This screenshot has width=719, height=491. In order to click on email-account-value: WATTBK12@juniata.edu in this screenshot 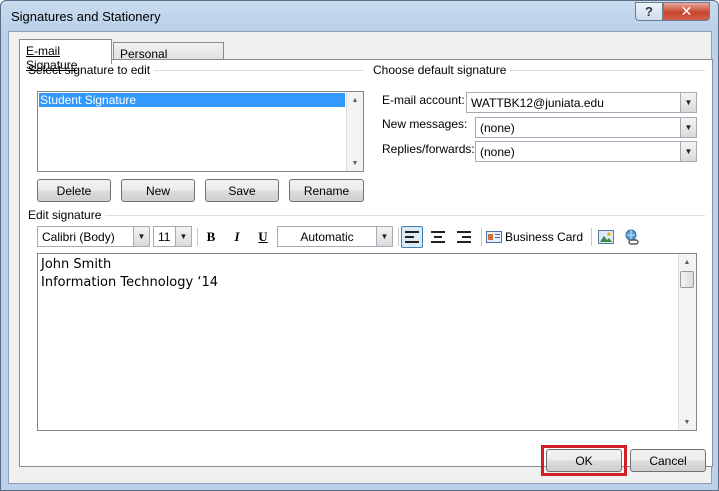, I will do `click(537, 103)`.